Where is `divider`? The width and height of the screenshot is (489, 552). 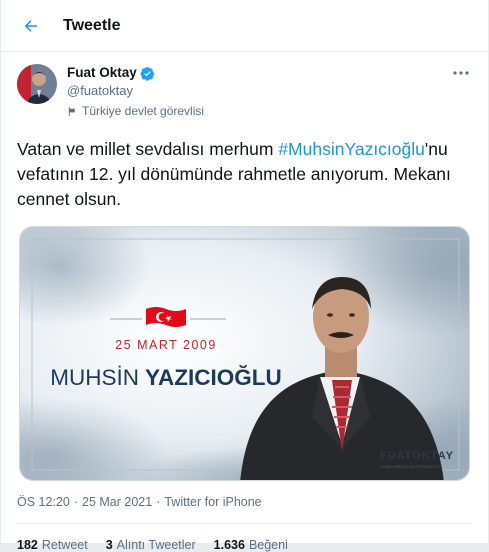 divider is located at coordinates (244, 523).